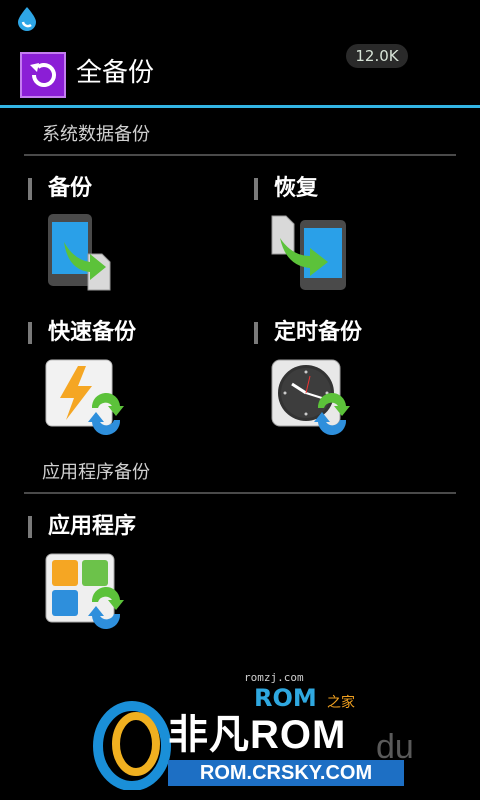 This screenshot has height=800, width=480. Describe the element at coordinates (354, 383) in the screenshot. I see `tile-scheduled-backup: 定时备份` at that location.